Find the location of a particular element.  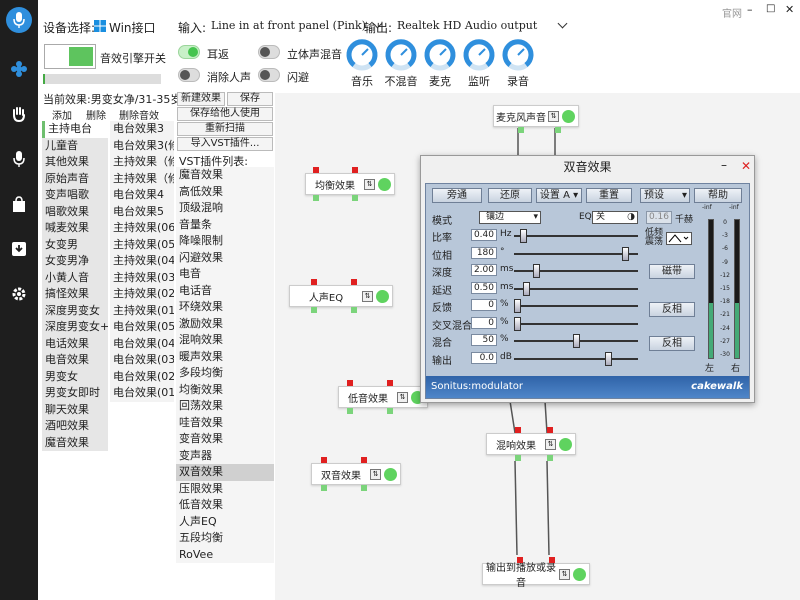

effect-category-item: 女变男净 is located at coordinates (75, 261).